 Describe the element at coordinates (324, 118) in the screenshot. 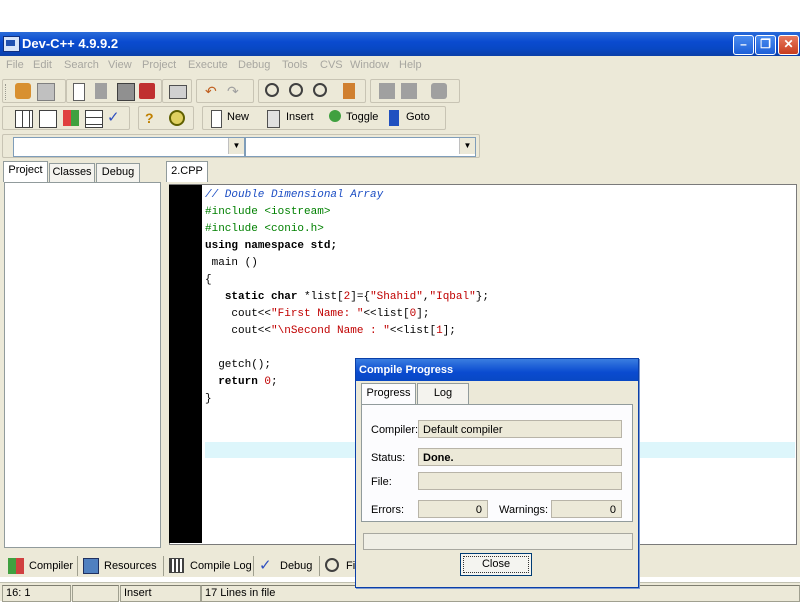

I see `toolbar-edit-actions: New Insert Toggle Goto` at that location.